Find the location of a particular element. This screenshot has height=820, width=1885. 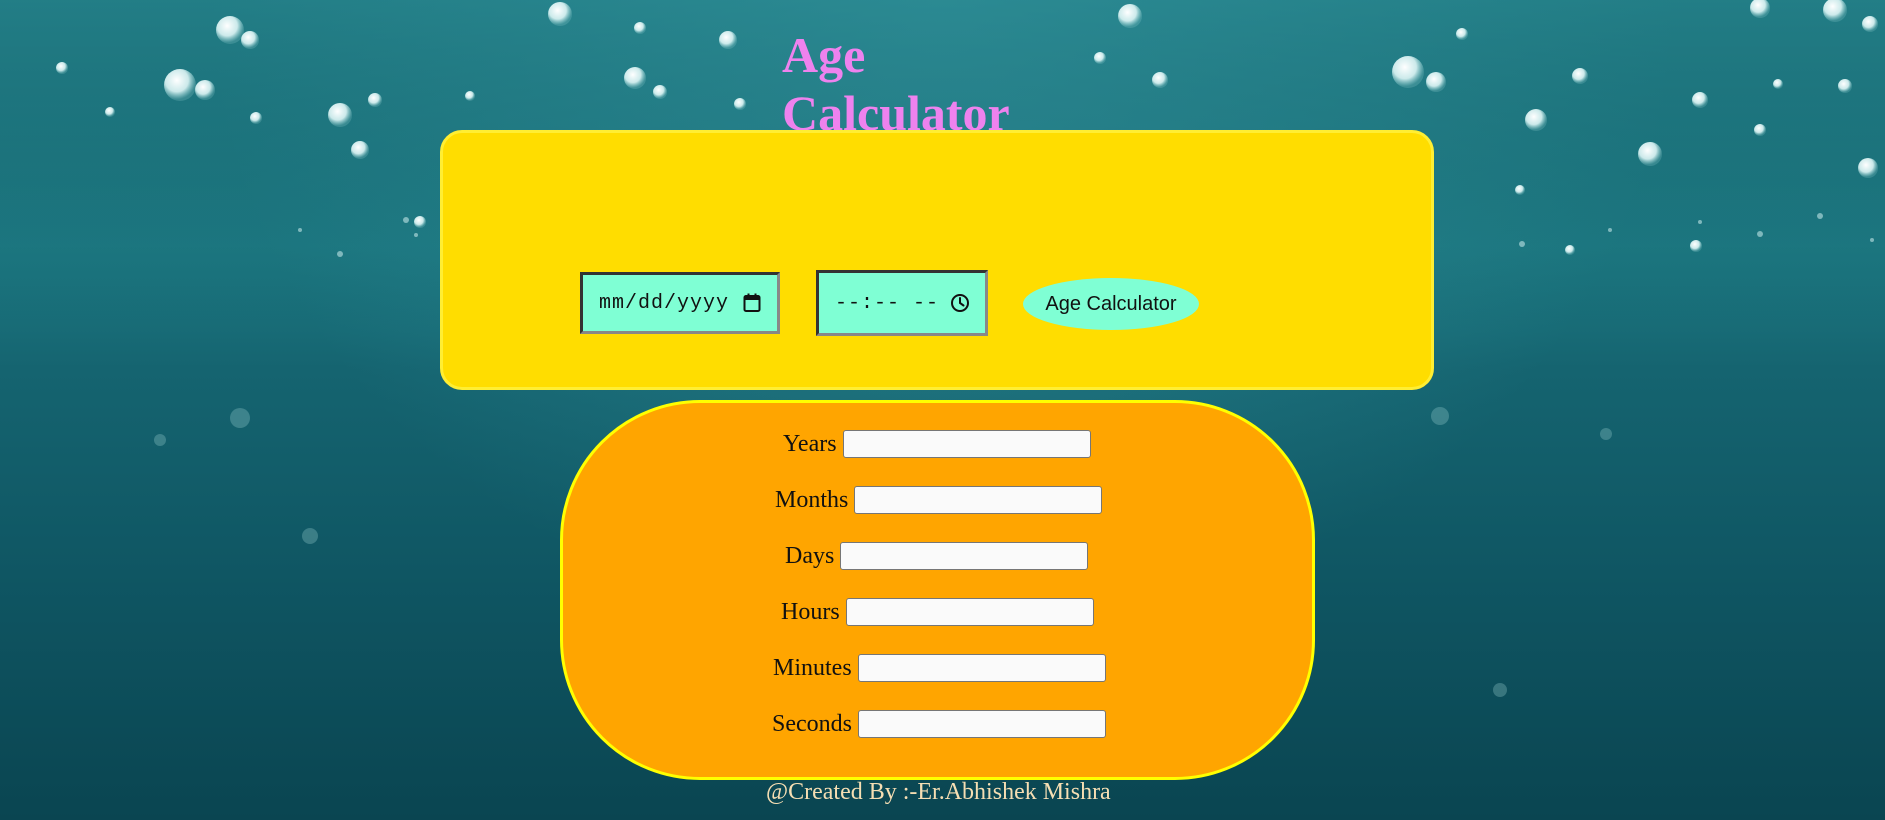

hours-label: Hours is located at coordinates (810, 611).